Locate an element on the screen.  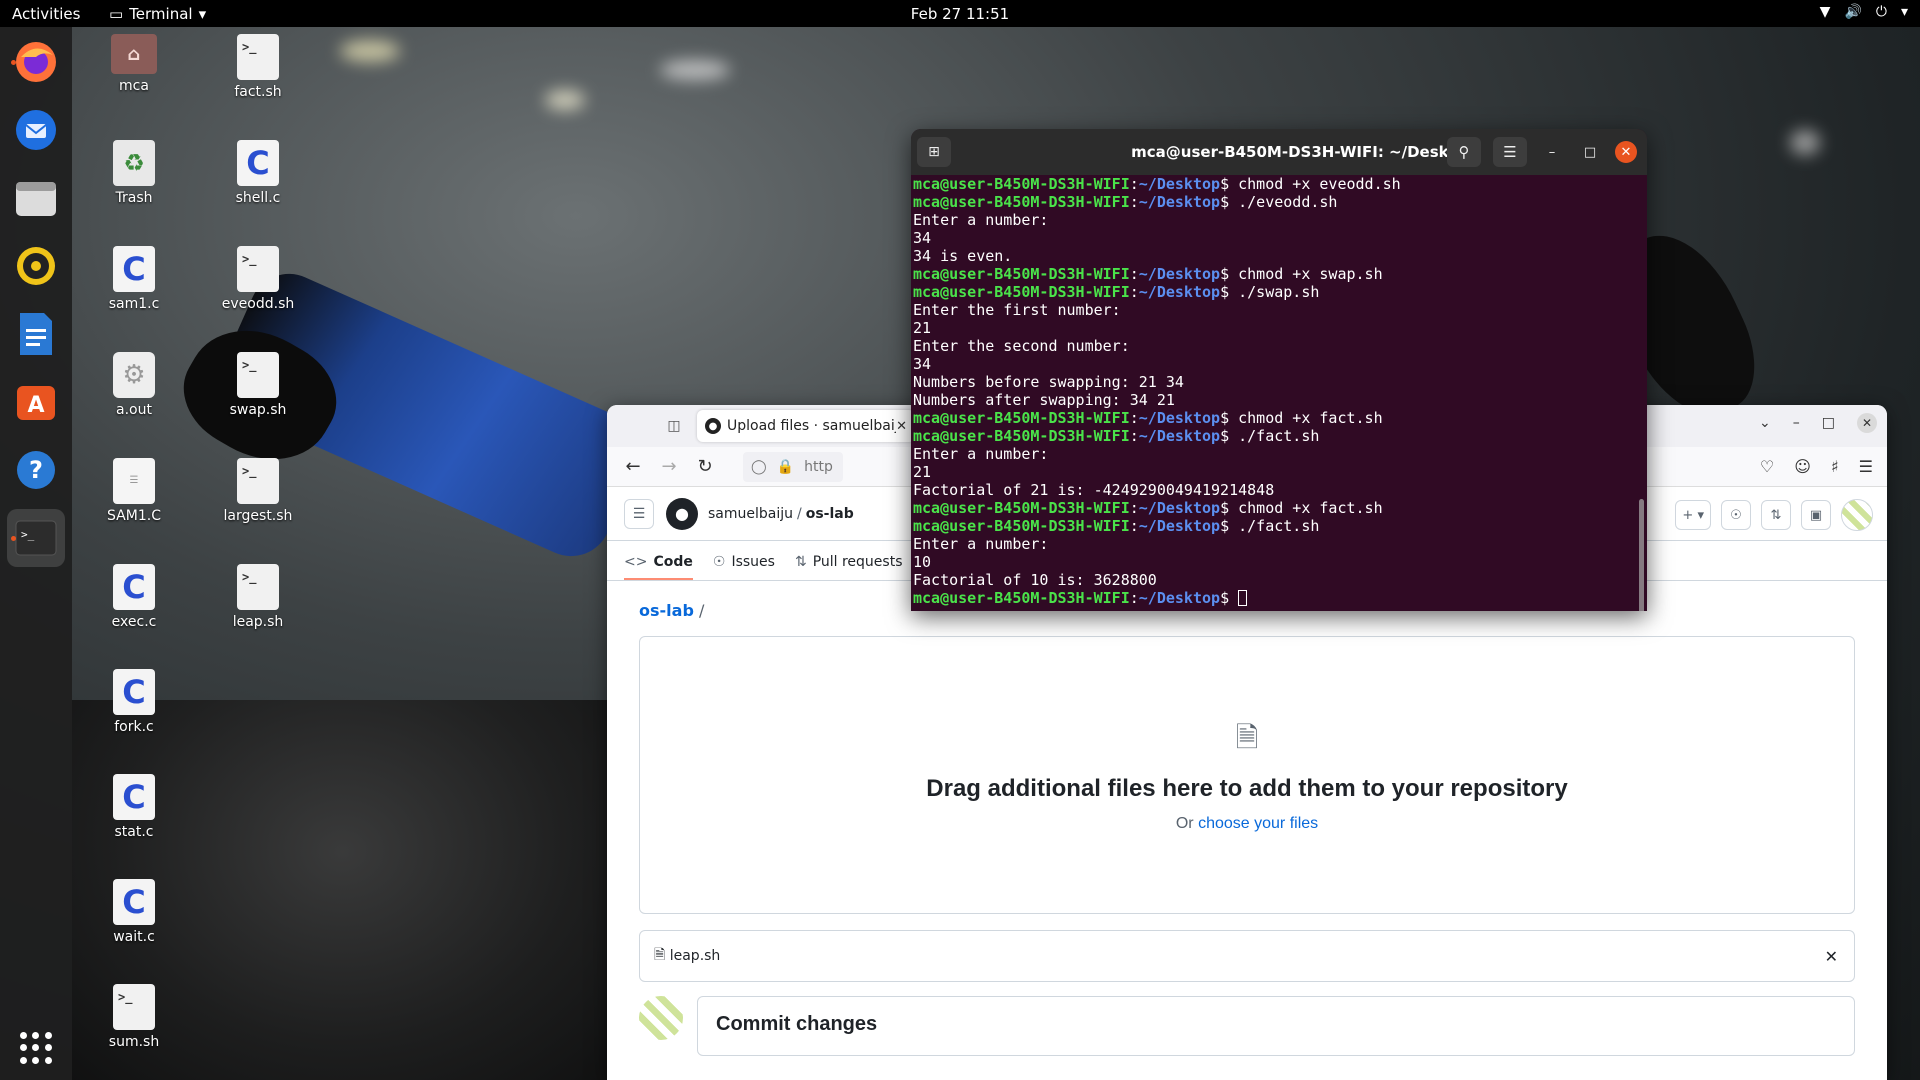
account-icon: ☺ is located at coordinates (1802, 466).